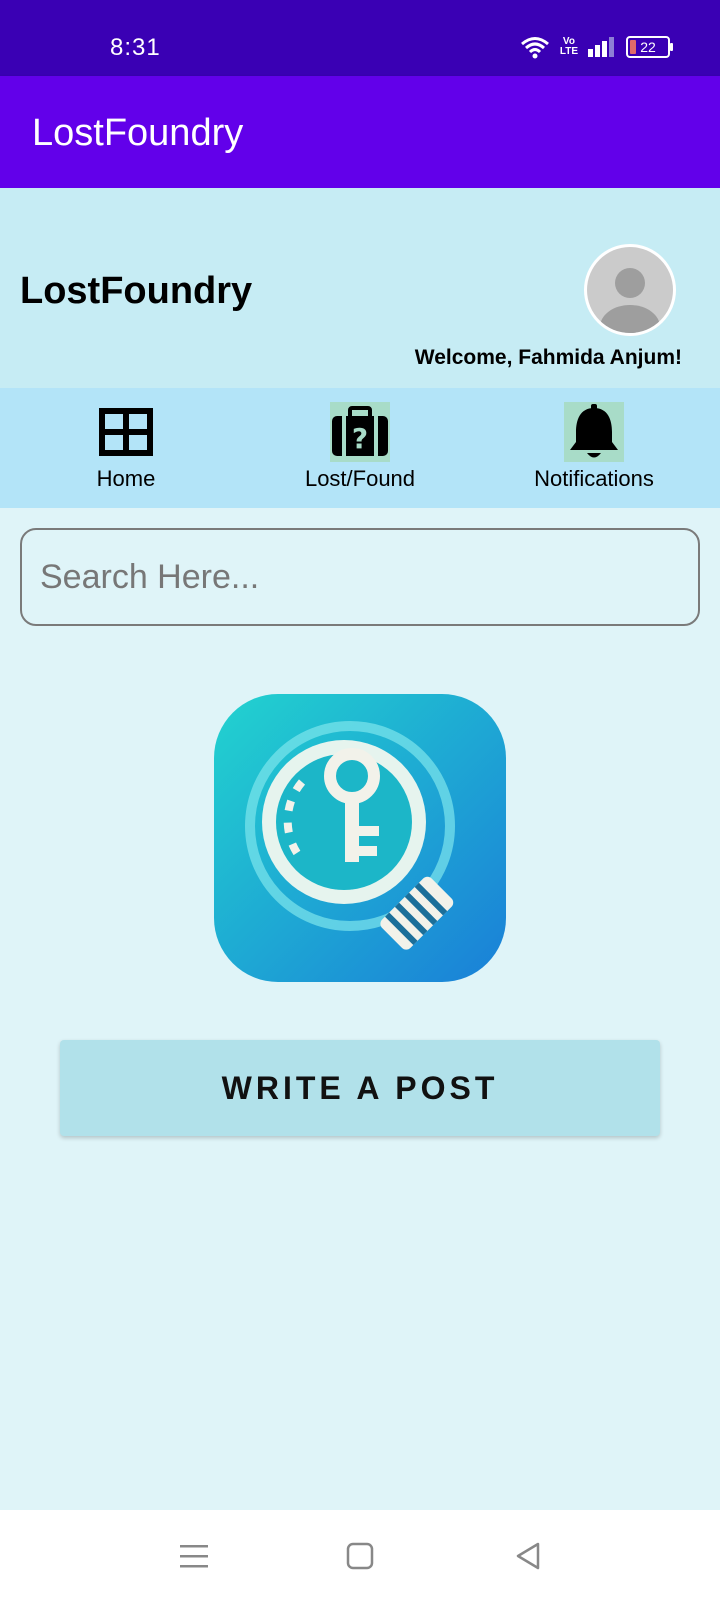 The width and height of the screenshot is (720, 1600). I want to click on menu-icon, so click(194, 1556).